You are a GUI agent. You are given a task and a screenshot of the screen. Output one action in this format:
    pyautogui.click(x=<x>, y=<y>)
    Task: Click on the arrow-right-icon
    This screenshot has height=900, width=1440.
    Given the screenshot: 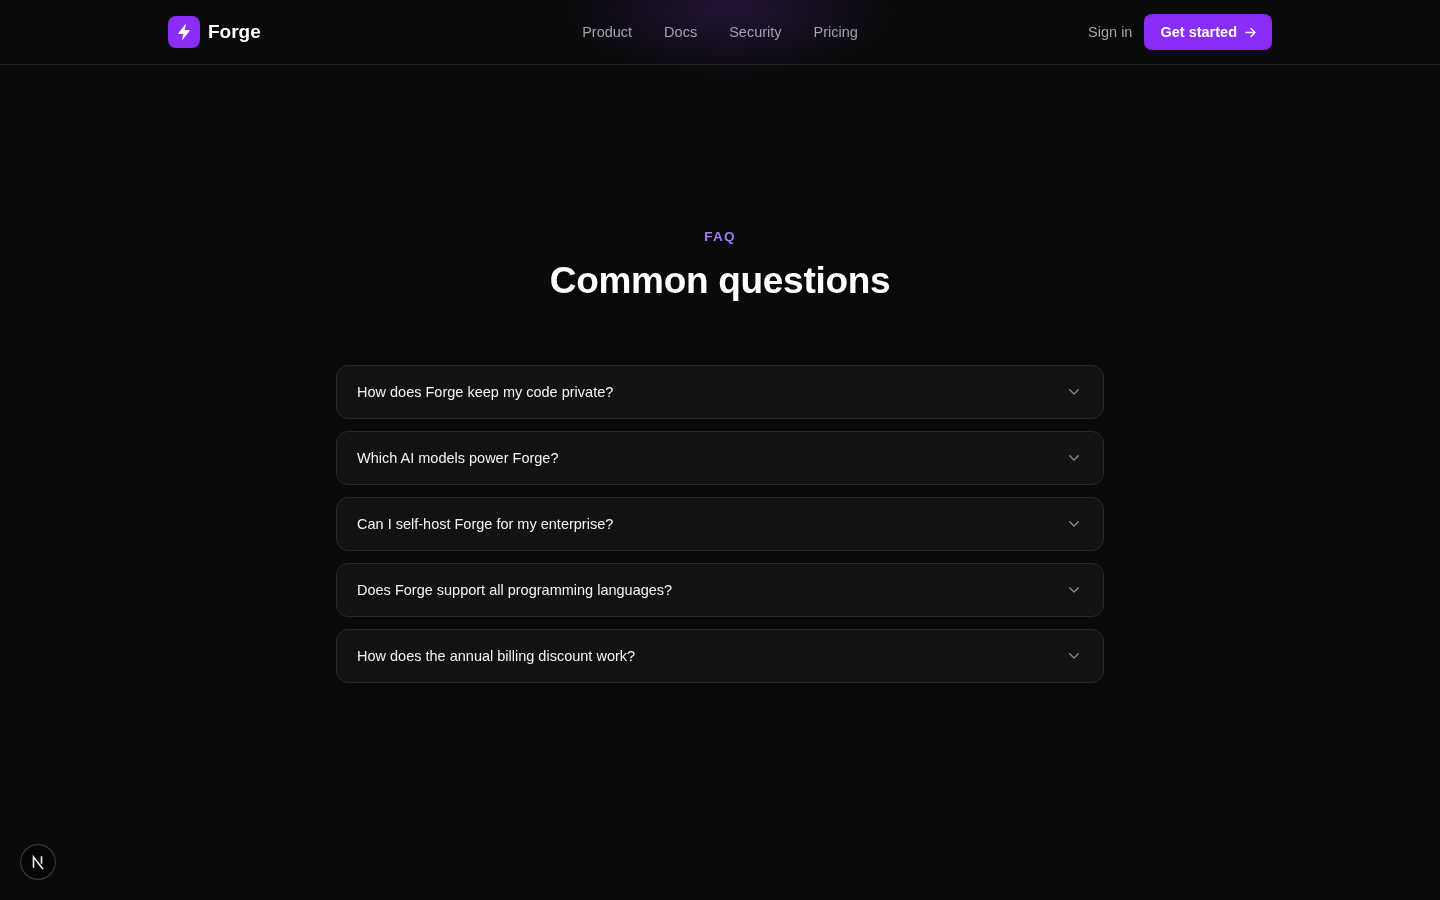 What is the action you would take?
    pyautogui.click(x=1250, y=32)
    